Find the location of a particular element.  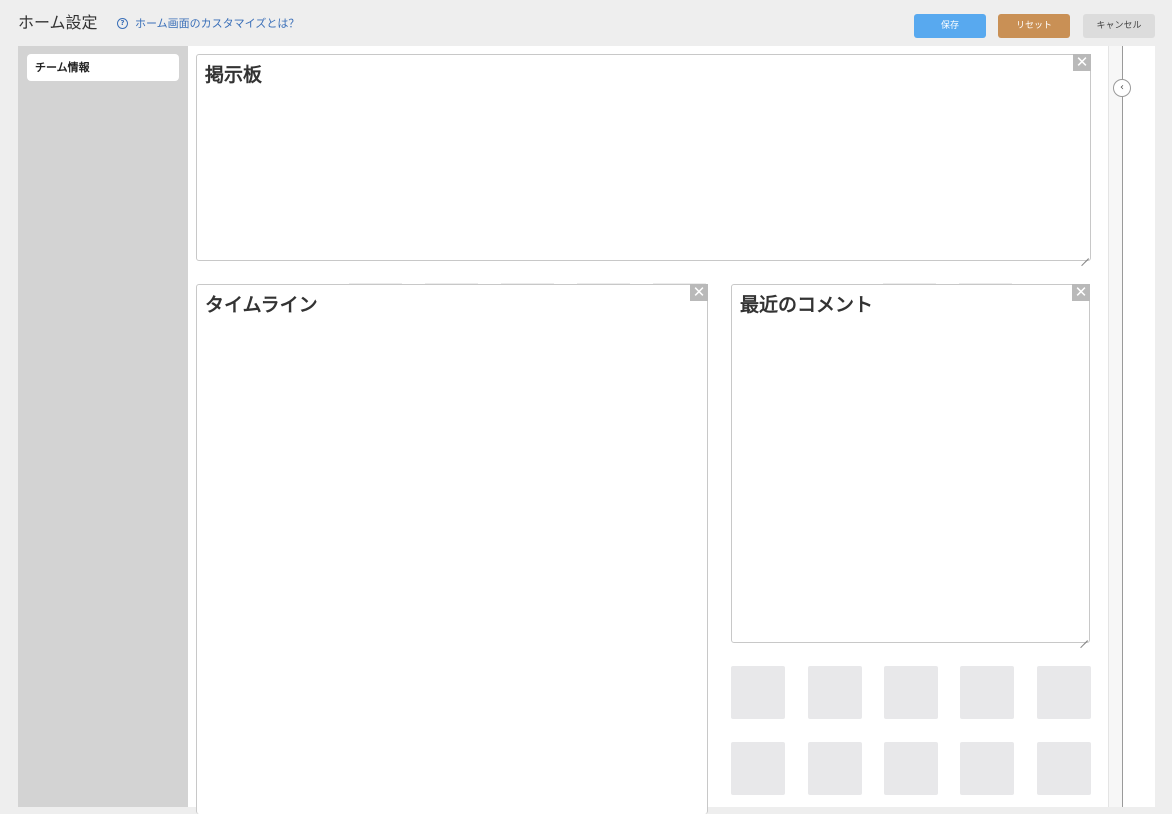

widget-title: 最近のコメント is located at coordinates (807, 305).